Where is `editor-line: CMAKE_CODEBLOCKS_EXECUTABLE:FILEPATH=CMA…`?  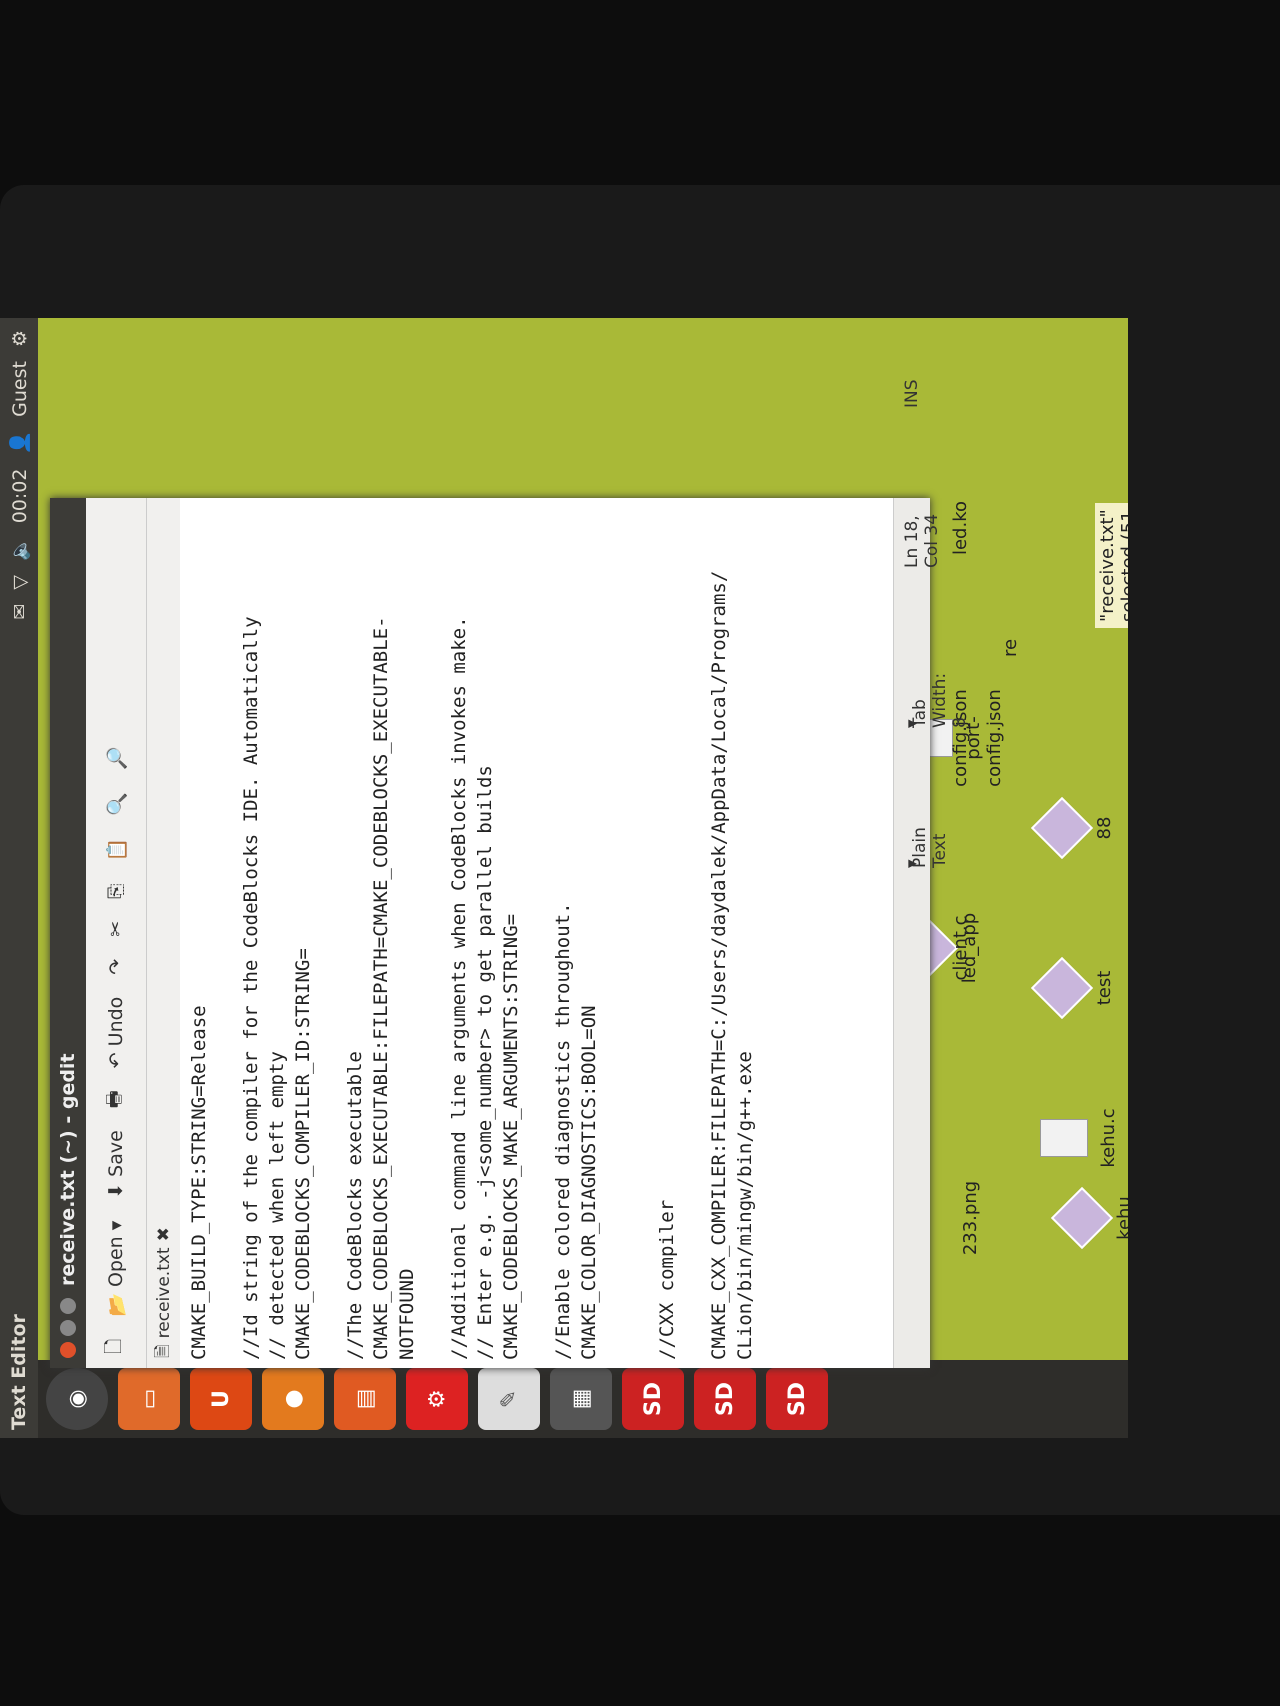 editor-line: CMAKE_CODEBLOCKS_EXECUTABLE:FILEPATH=CMA… is located at coordinates (381, 988).